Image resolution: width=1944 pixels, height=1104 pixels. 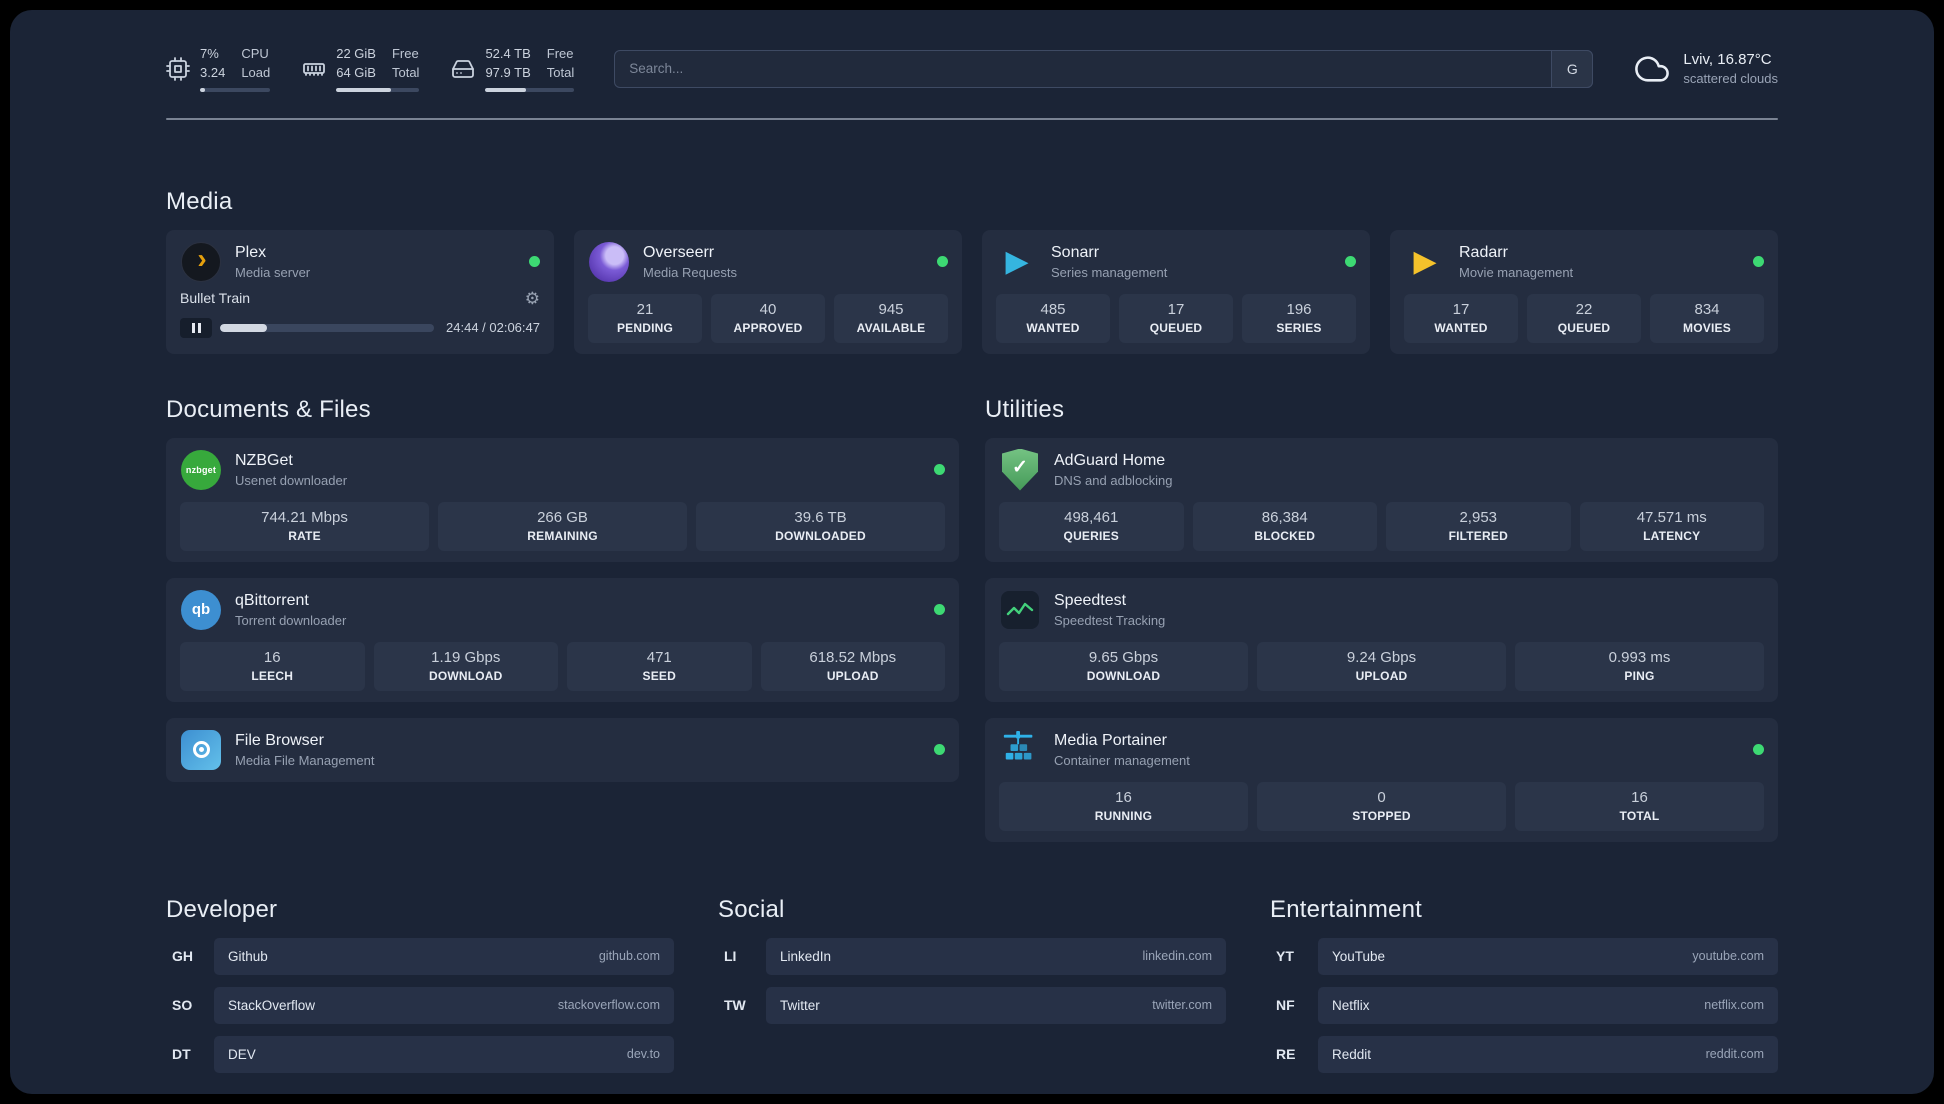 What do you see at coordinates (1639, 675) in the screenshot?
I see `stat-label: PING` at bounding box center [1639, 675].